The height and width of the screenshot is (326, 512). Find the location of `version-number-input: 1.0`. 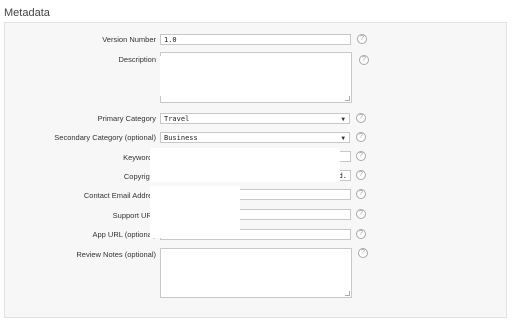

version-number-input: 1.0 is located at coordinates (255, 39).